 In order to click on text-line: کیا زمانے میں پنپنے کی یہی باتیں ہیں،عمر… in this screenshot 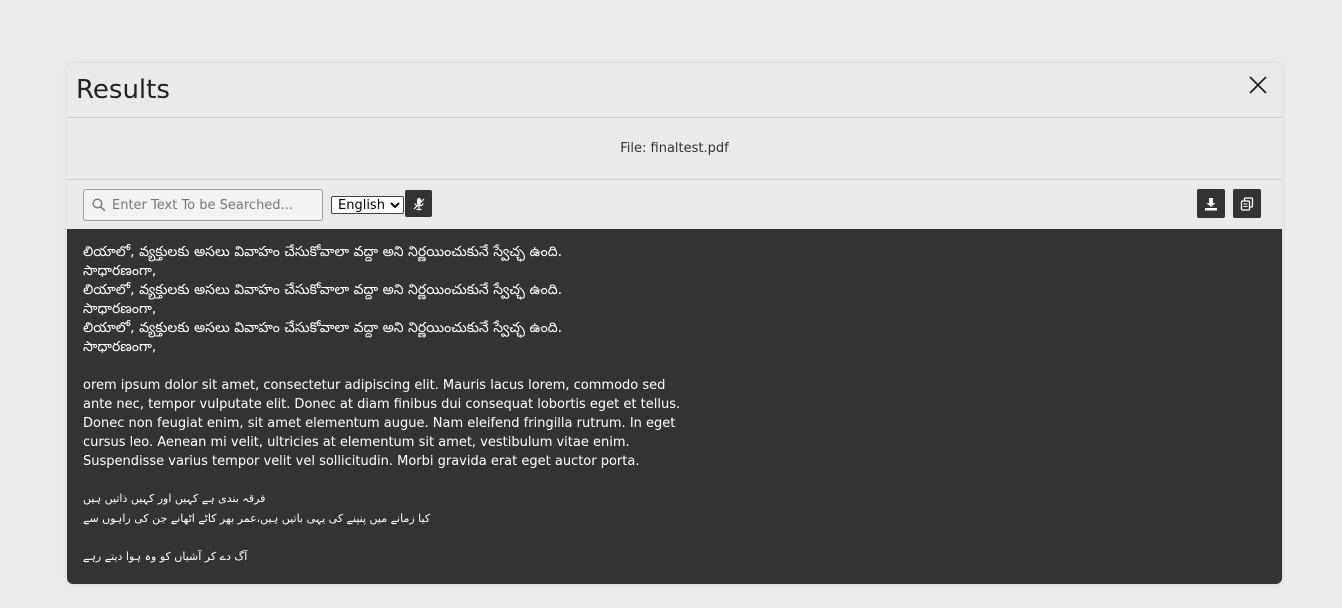, I will do `click(257, 518)`.